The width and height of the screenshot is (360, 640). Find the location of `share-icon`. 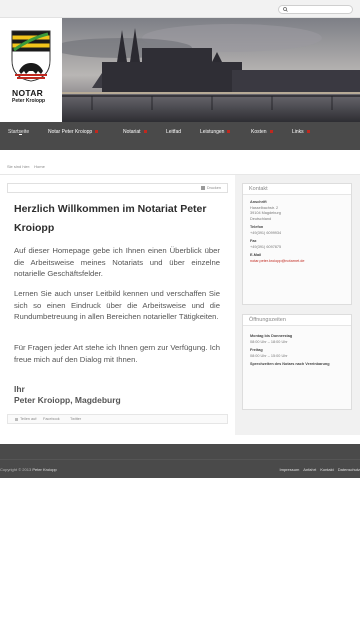

share-icon is located at coordinates (16, 419).